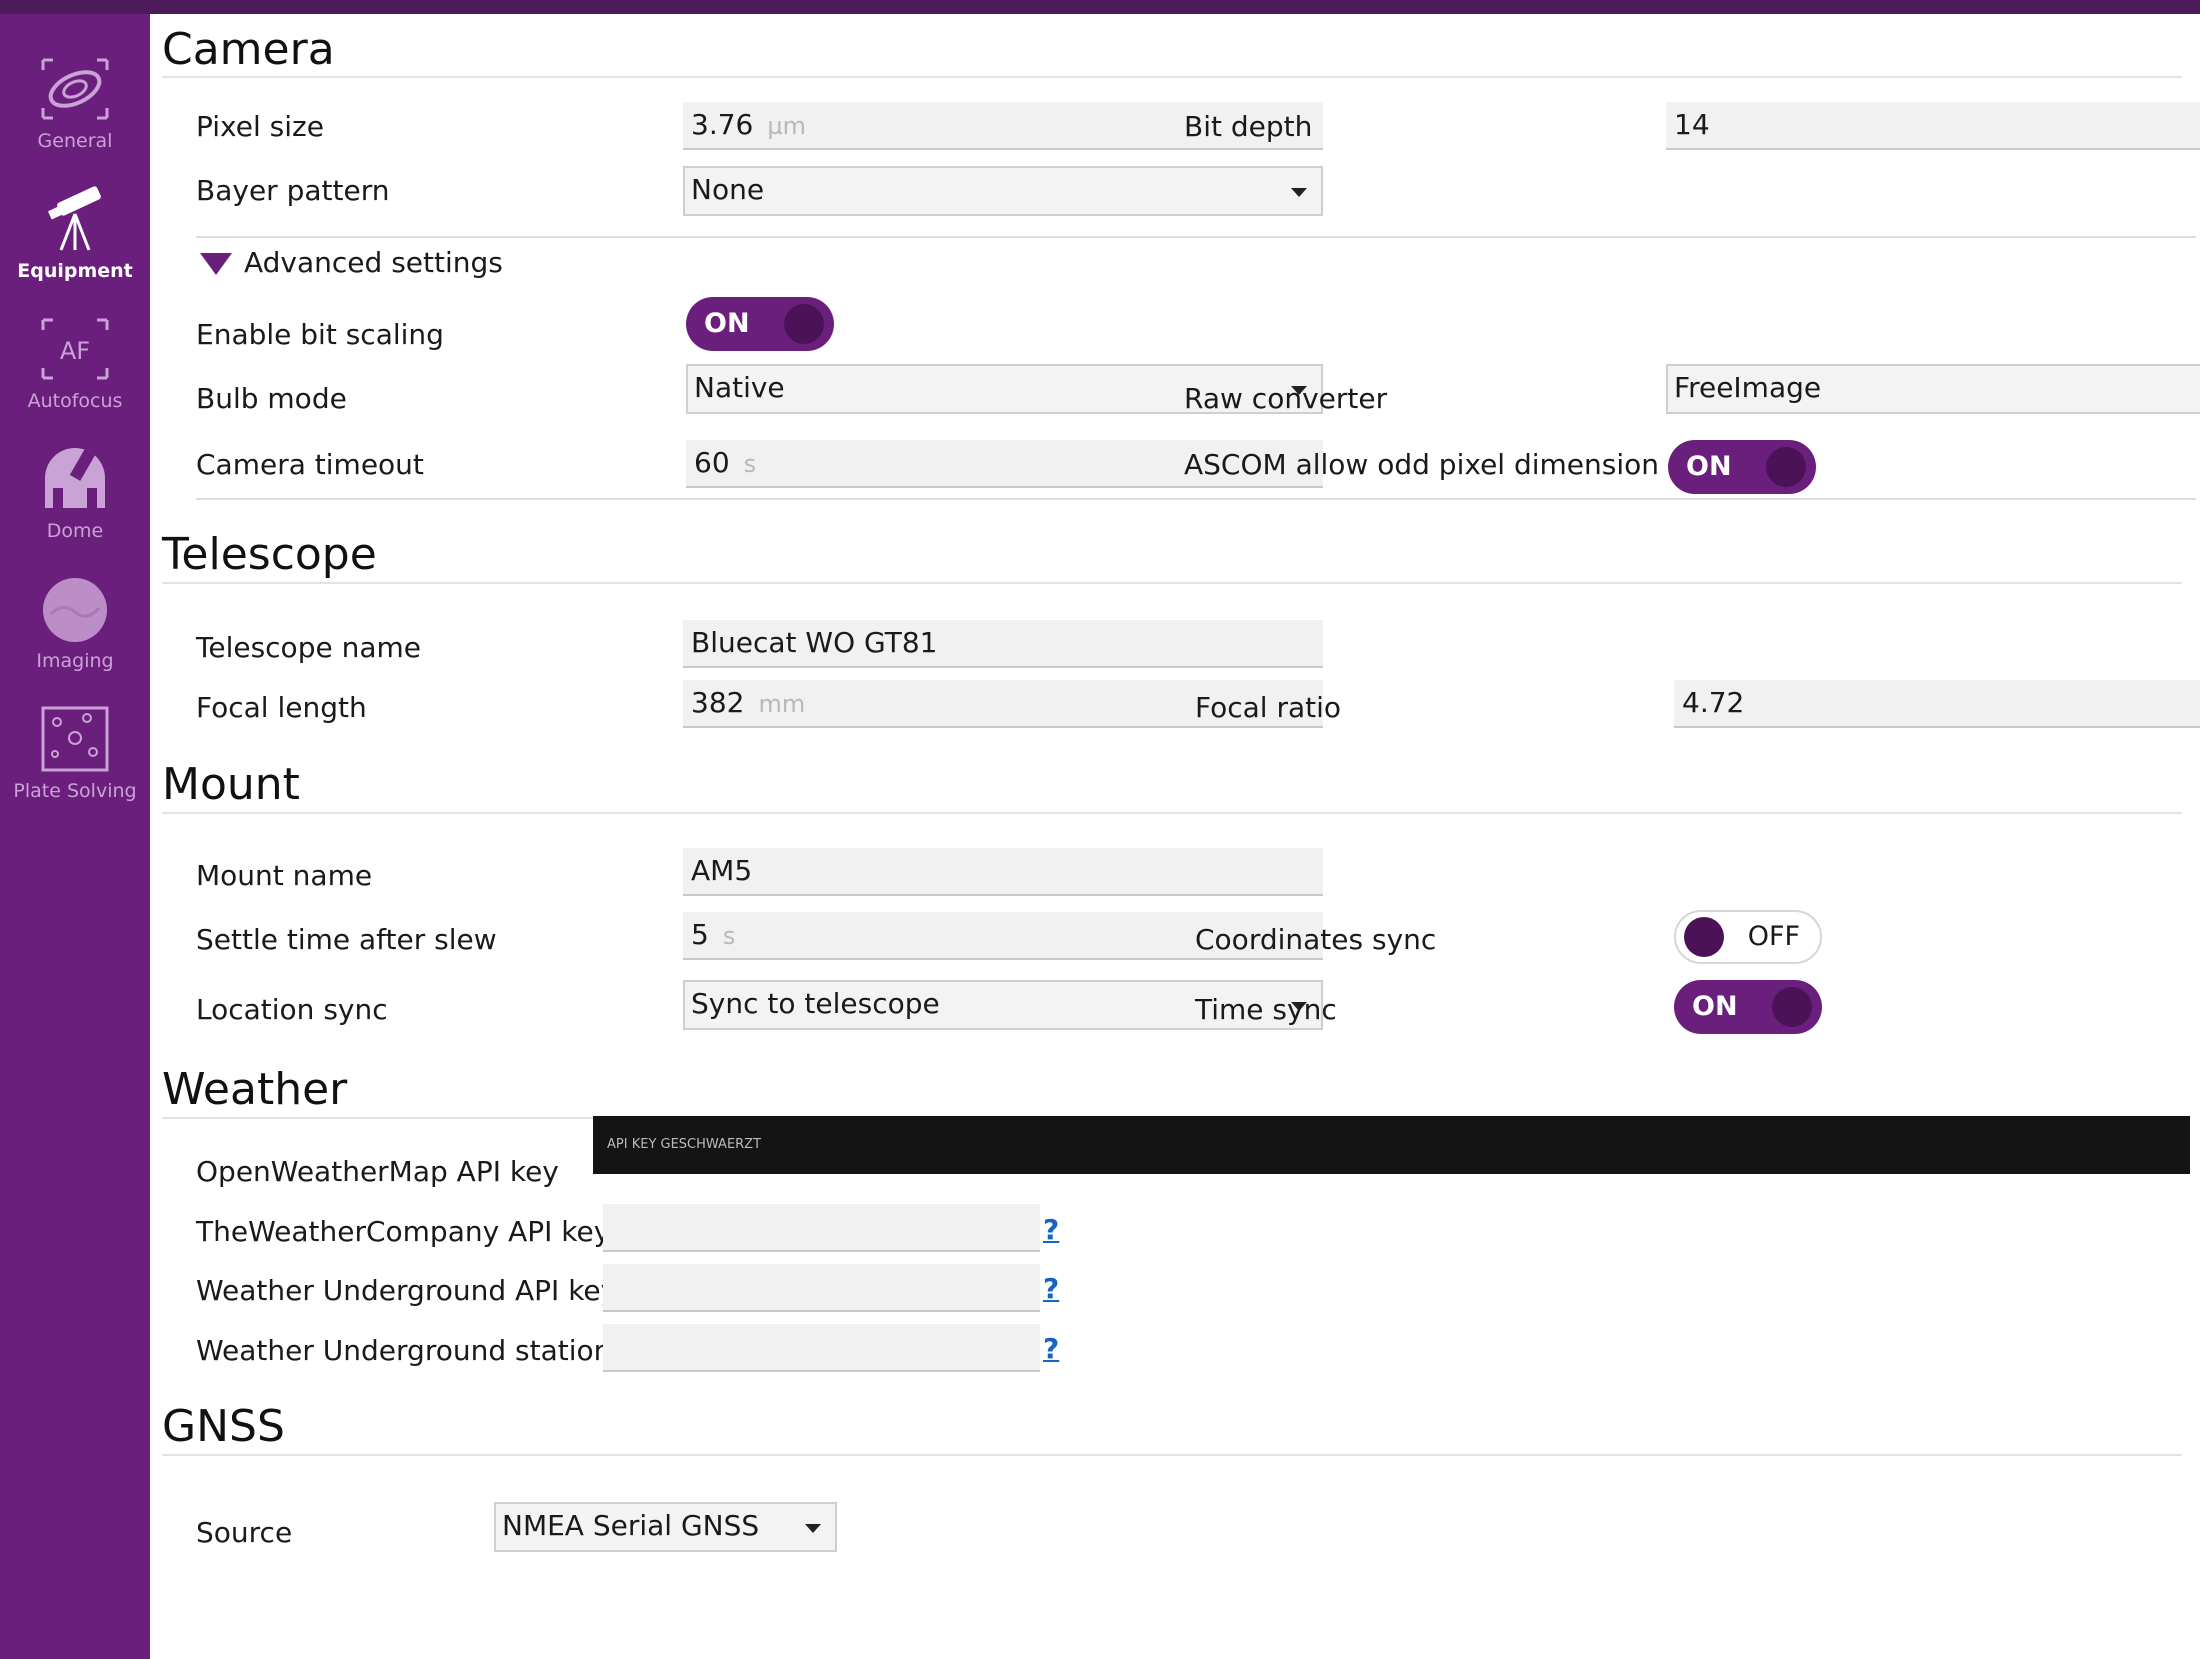 Image resolution: width=2200 pixels, height=1659 pixels. What do you see at coordinates (1286, 398) in the screenshot?
I see `raw-converter-label: Raw converter` at bounding box center [1286, 398].